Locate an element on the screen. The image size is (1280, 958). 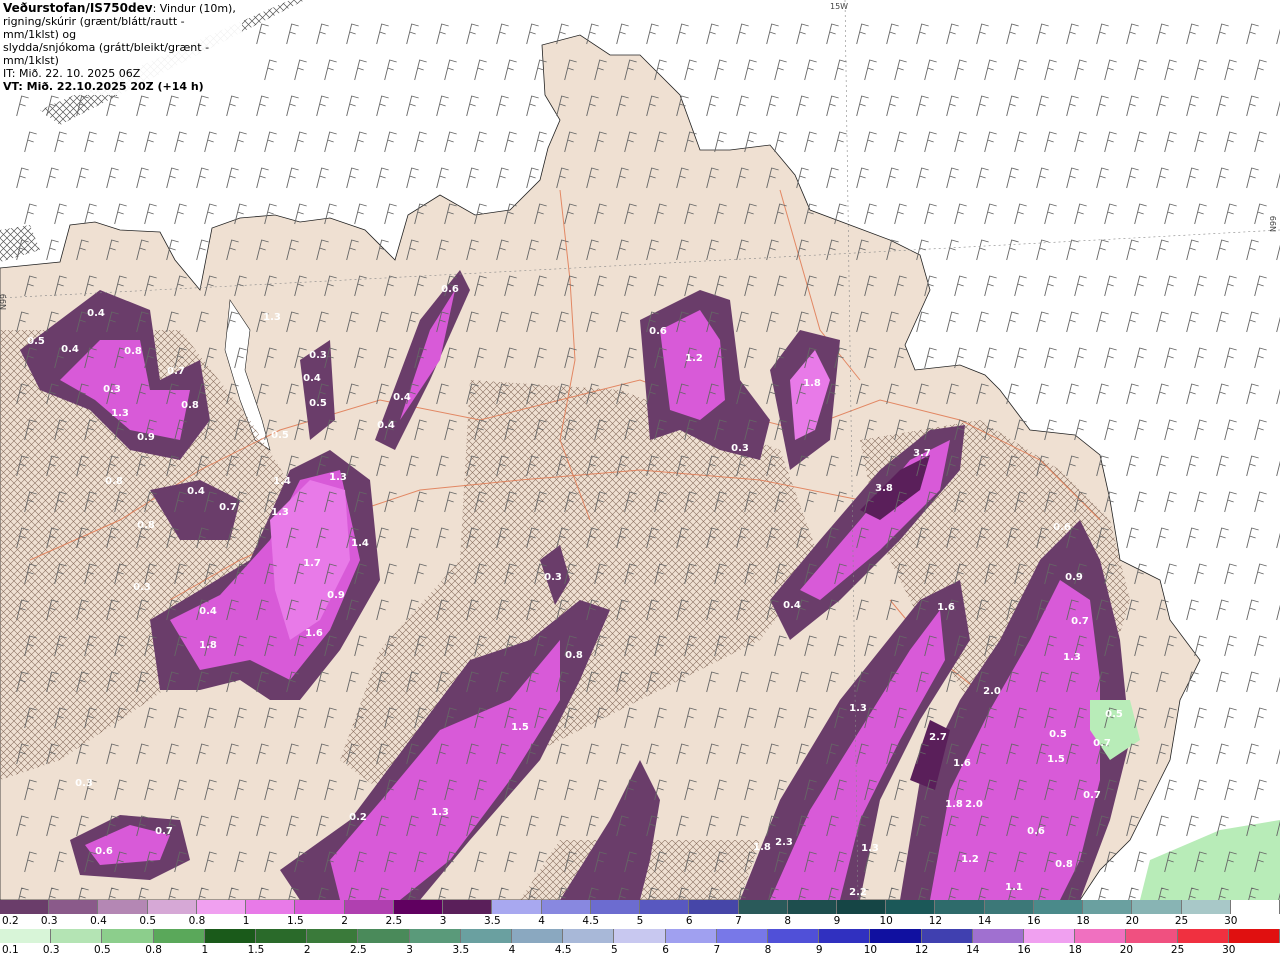
scale_rain-scale-label: 6 is located at coordinates (665, 950).